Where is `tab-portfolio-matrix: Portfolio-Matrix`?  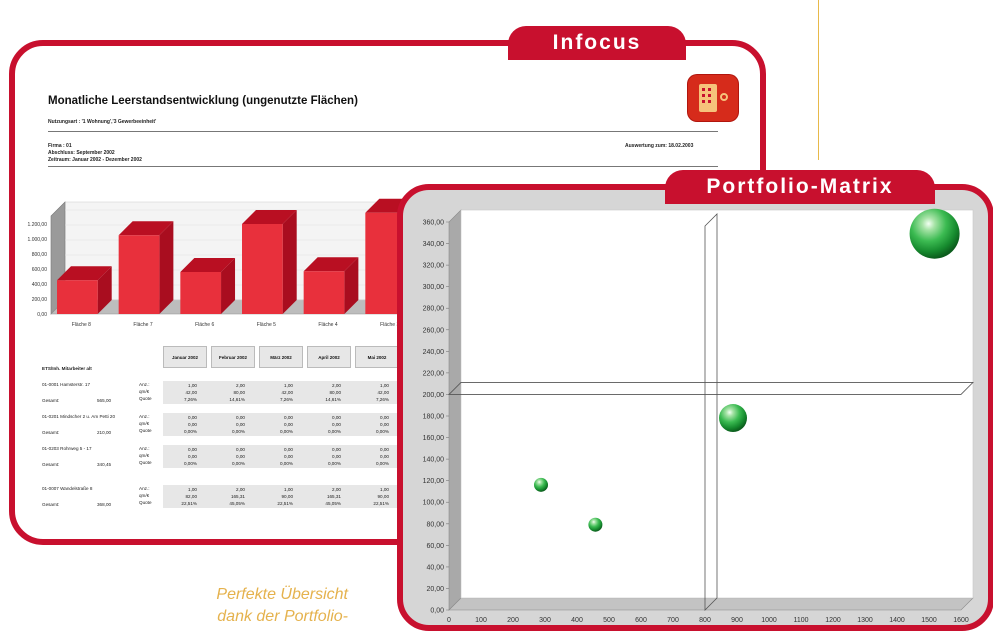
tab-portfolio-matrix: Portfolio-Matrix is located at coordinates (800, 187).